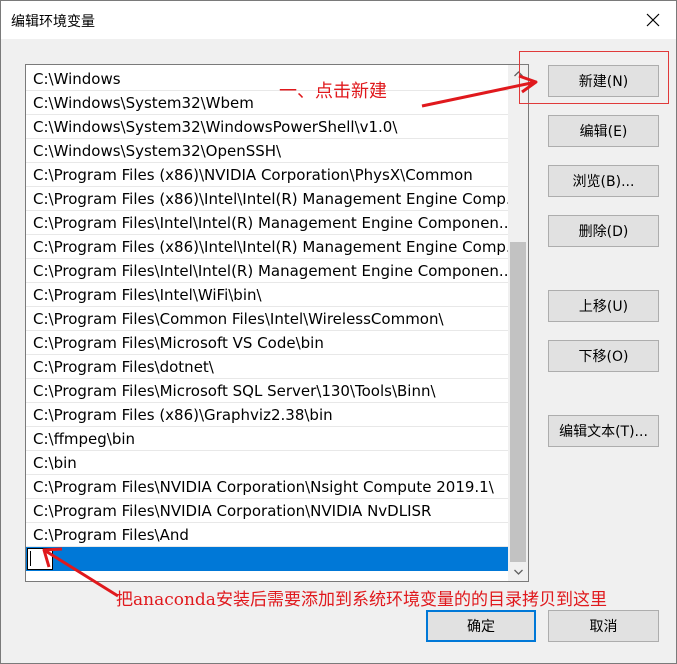 The image size is (677, 664). I want to click on path-list-item: C:\Program Files\dotnet\, so click(267, 367).